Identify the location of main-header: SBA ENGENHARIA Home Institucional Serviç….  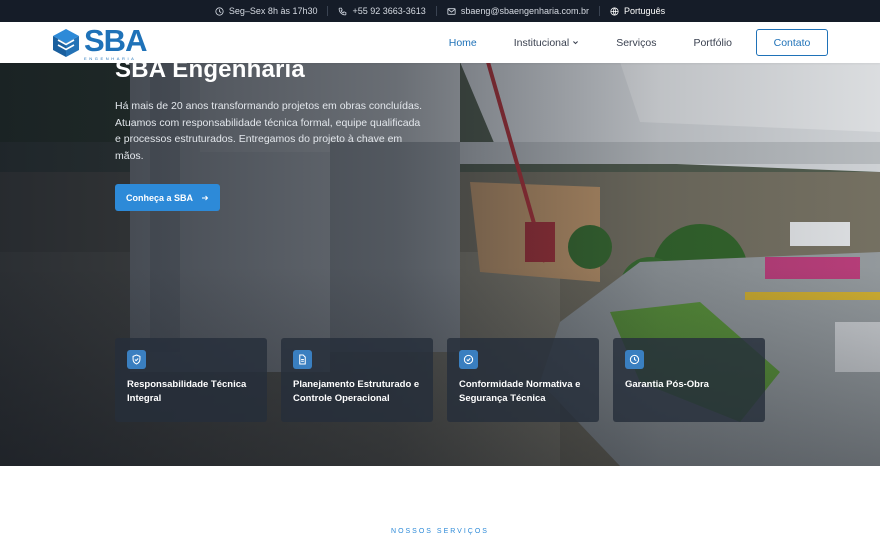
(440, 42).